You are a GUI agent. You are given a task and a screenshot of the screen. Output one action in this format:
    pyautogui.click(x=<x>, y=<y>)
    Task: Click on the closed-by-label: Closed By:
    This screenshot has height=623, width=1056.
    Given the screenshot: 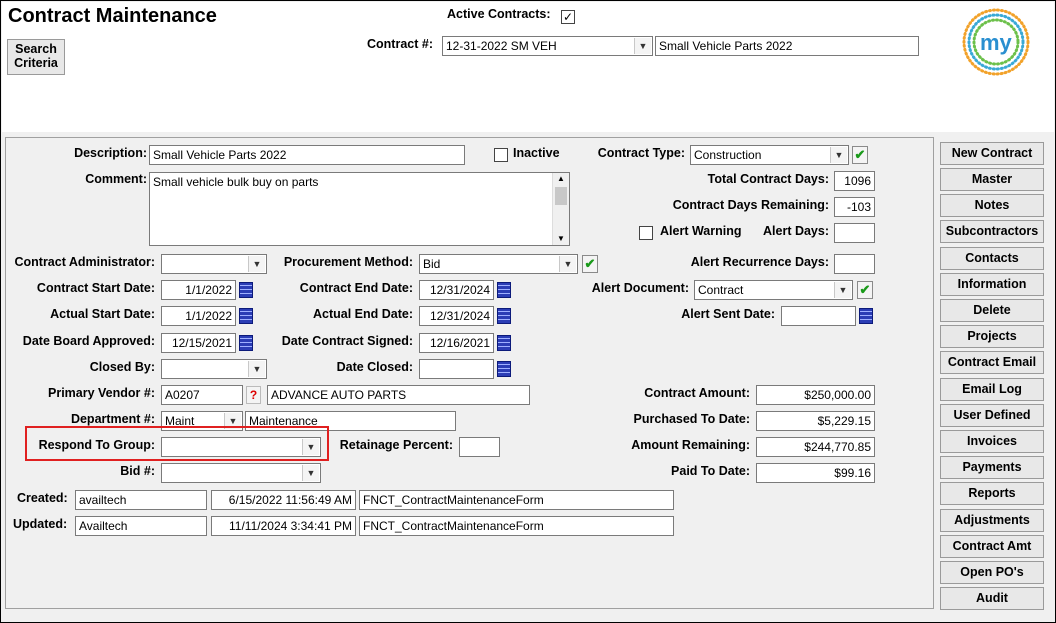 What is the action you would take?
    pyautogui.click(x=122, y=367)
    